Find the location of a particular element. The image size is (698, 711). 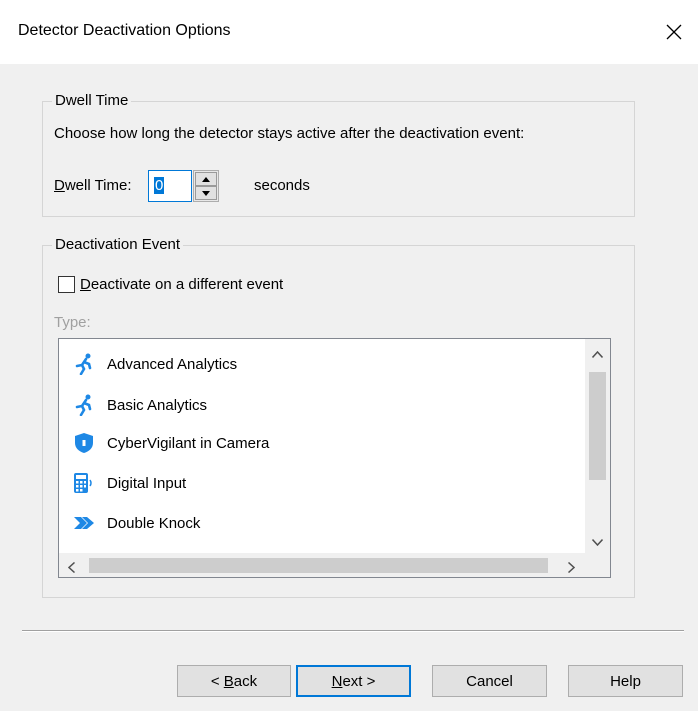

decrement-button is located at coordinates (206, 193).